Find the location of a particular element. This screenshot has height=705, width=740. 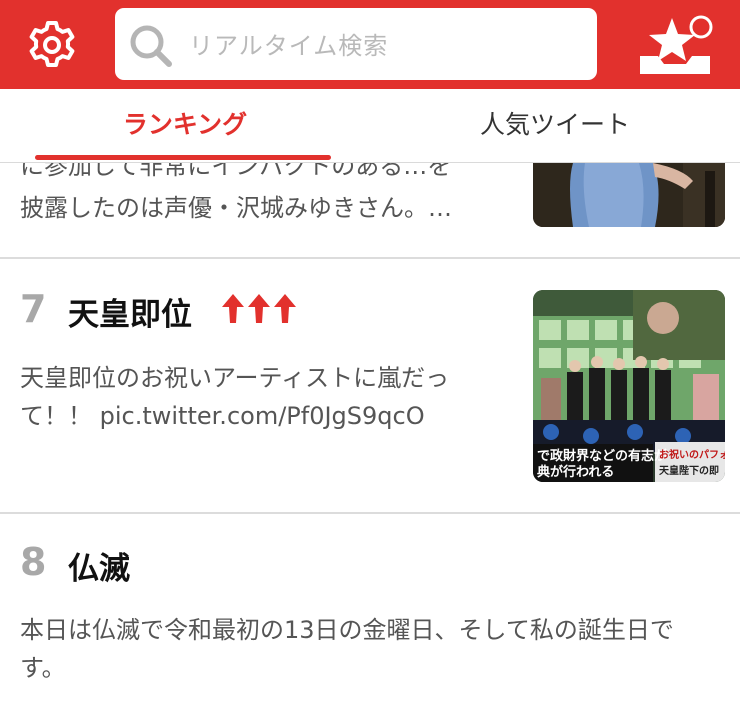

description-line: に参加して非常にインパクトのある…を is located at coordinates (236, 171).